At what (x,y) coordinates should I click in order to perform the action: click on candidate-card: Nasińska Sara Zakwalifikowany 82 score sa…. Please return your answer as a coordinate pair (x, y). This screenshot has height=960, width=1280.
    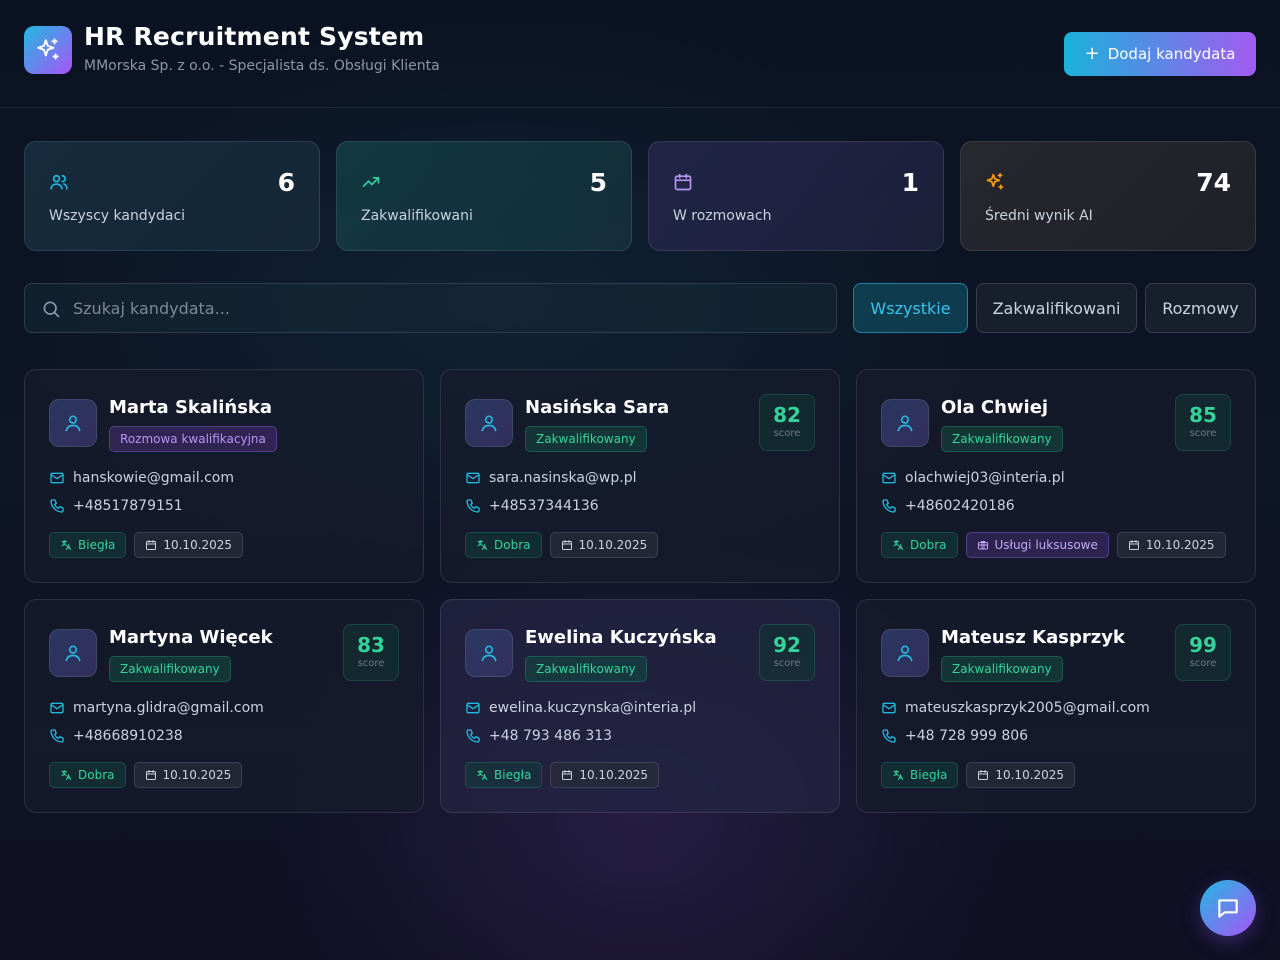
    Looking at the image, I should click on (640, 476).